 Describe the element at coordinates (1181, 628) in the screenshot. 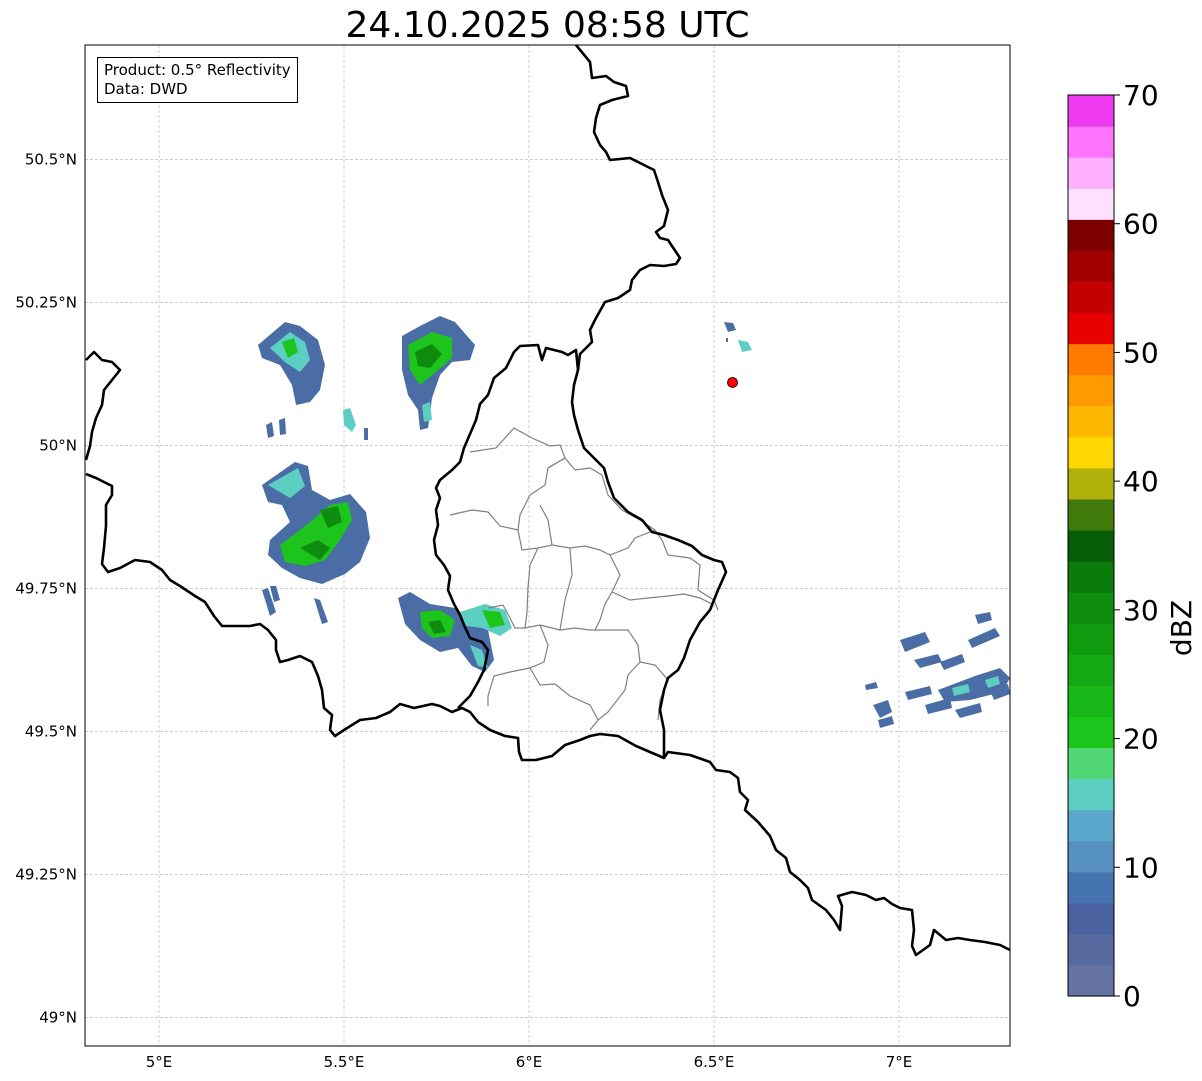

I see `colorbar-label: dBZ` at that location.